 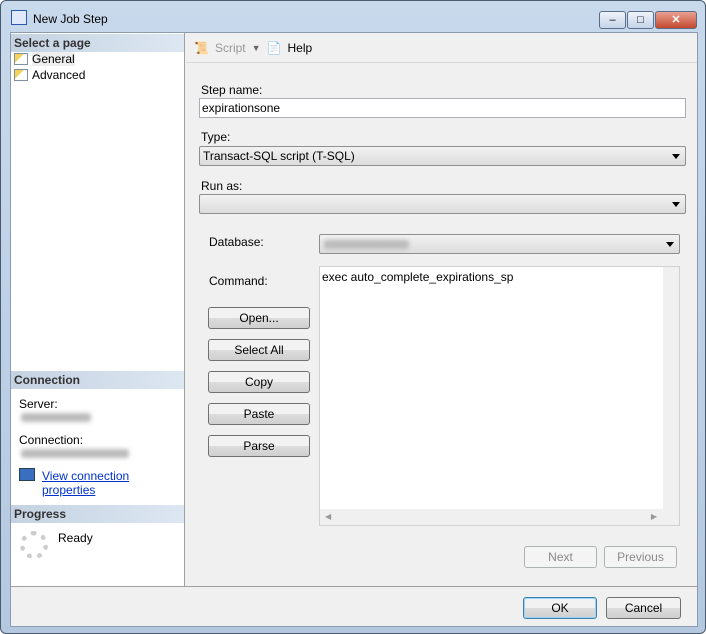 What do you see at coordinates (640, 557) in the screenshot?
I see `previous-button: Previous` at bounding box center [640, 557].